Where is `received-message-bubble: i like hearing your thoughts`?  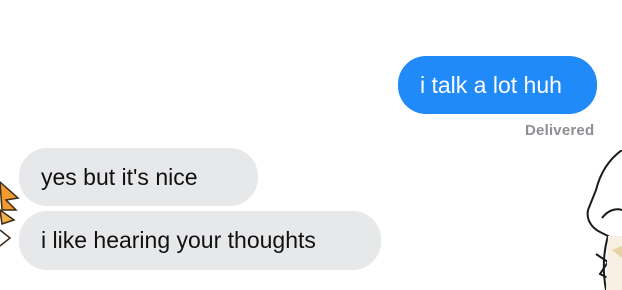
received-message-bubble: i like hearing your thoughts is located at coordinates (200, 240).